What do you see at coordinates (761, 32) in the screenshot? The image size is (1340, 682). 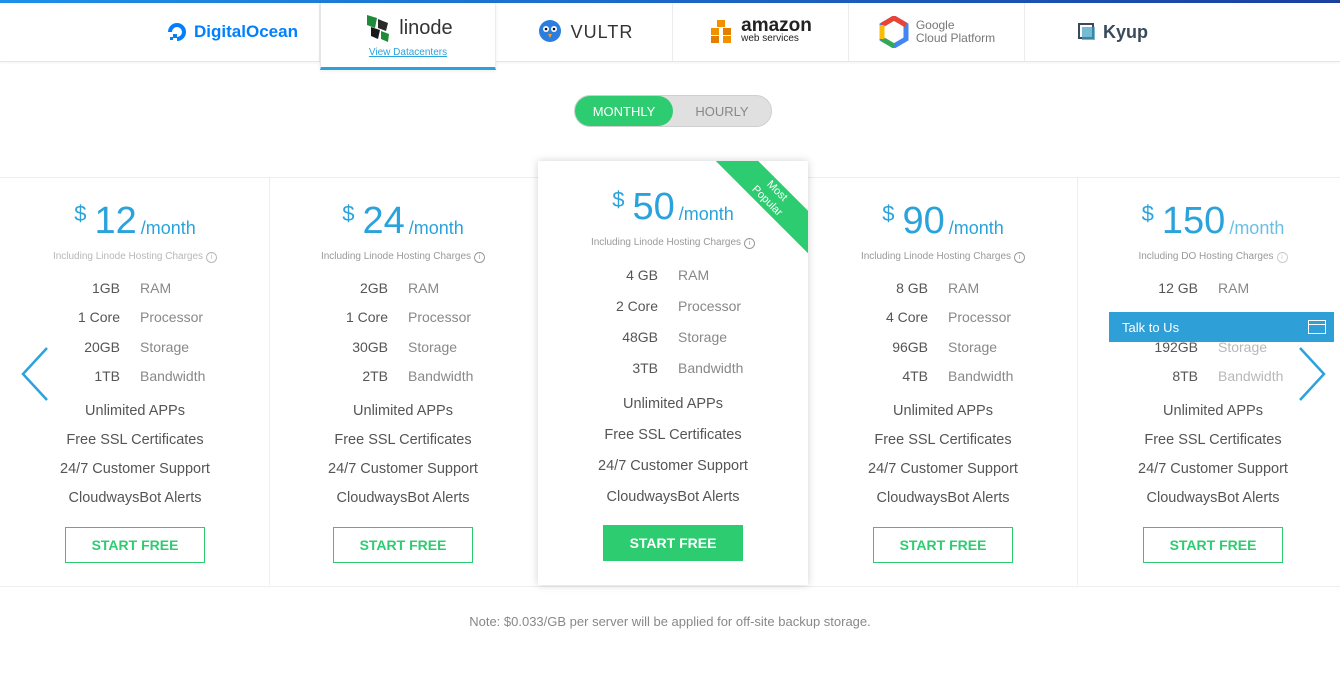 I see `tab-aws: amazon web services` at bounding box center [761, 32].